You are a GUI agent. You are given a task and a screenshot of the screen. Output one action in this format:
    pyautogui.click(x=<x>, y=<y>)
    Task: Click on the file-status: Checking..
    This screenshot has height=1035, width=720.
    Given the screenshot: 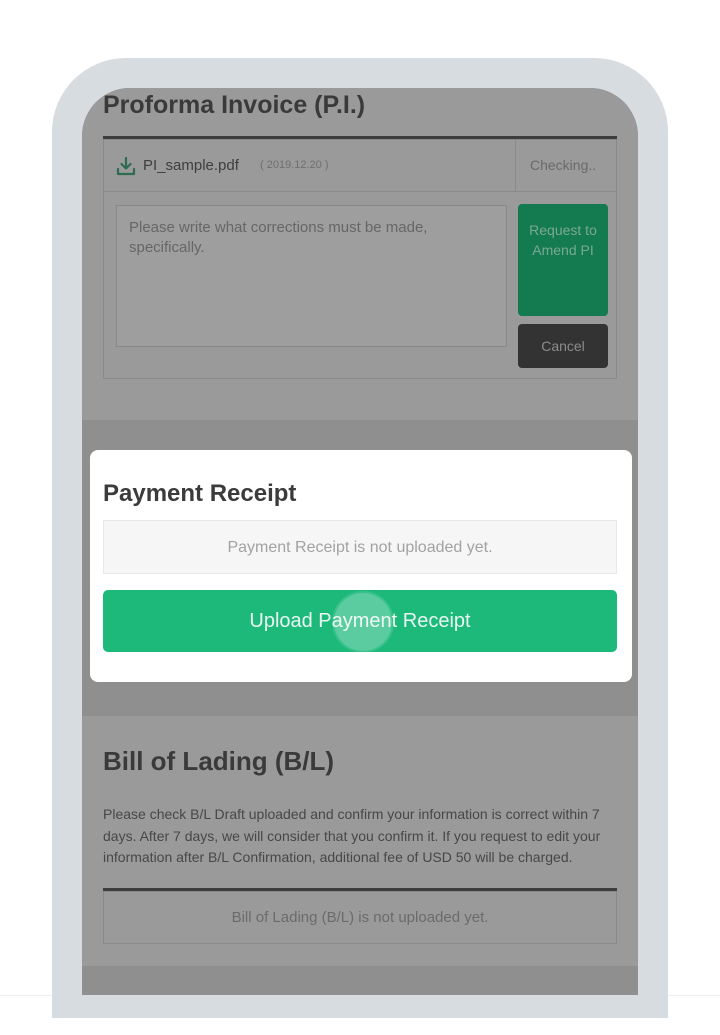 What is the action you would take?
    pyautogui.click(x=563, y=165)
    